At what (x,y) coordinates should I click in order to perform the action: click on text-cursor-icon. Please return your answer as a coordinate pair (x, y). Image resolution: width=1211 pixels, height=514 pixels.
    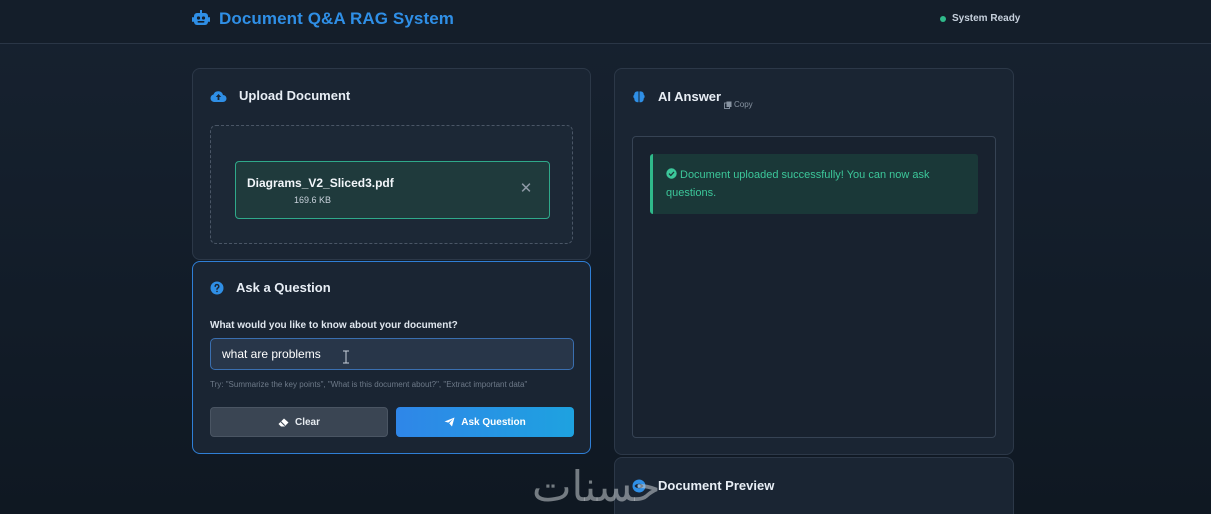
    Looking at the image, I should click on (346, 357).